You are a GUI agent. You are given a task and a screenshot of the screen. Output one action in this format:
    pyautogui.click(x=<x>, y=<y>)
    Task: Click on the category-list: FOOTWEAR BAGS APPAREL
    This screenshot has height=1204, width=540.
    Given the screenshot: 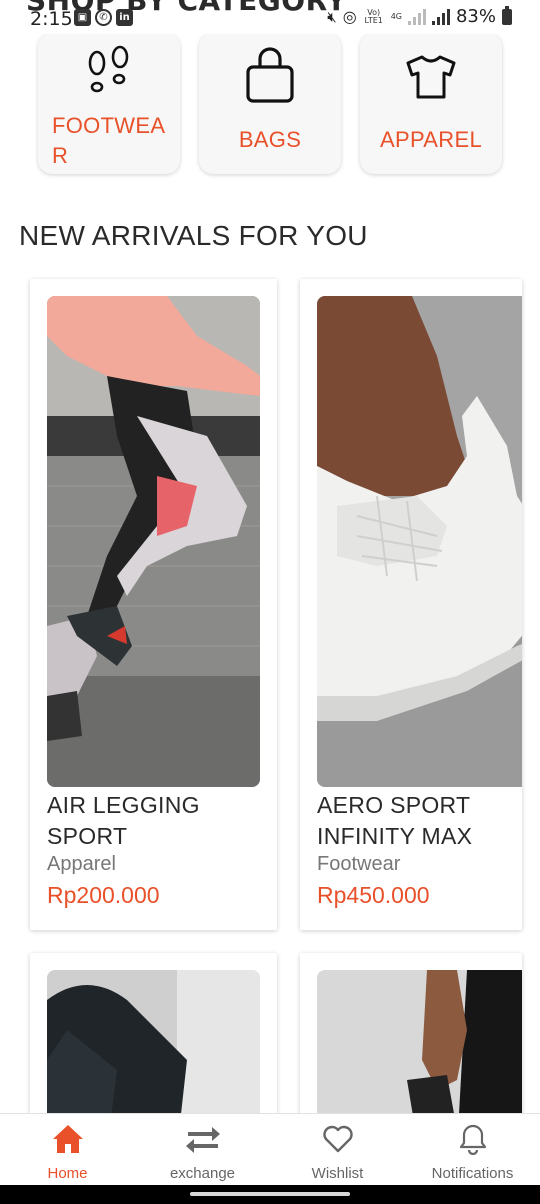 What is the action you would take?
    pyautogui.click(x=273, y=103)
    